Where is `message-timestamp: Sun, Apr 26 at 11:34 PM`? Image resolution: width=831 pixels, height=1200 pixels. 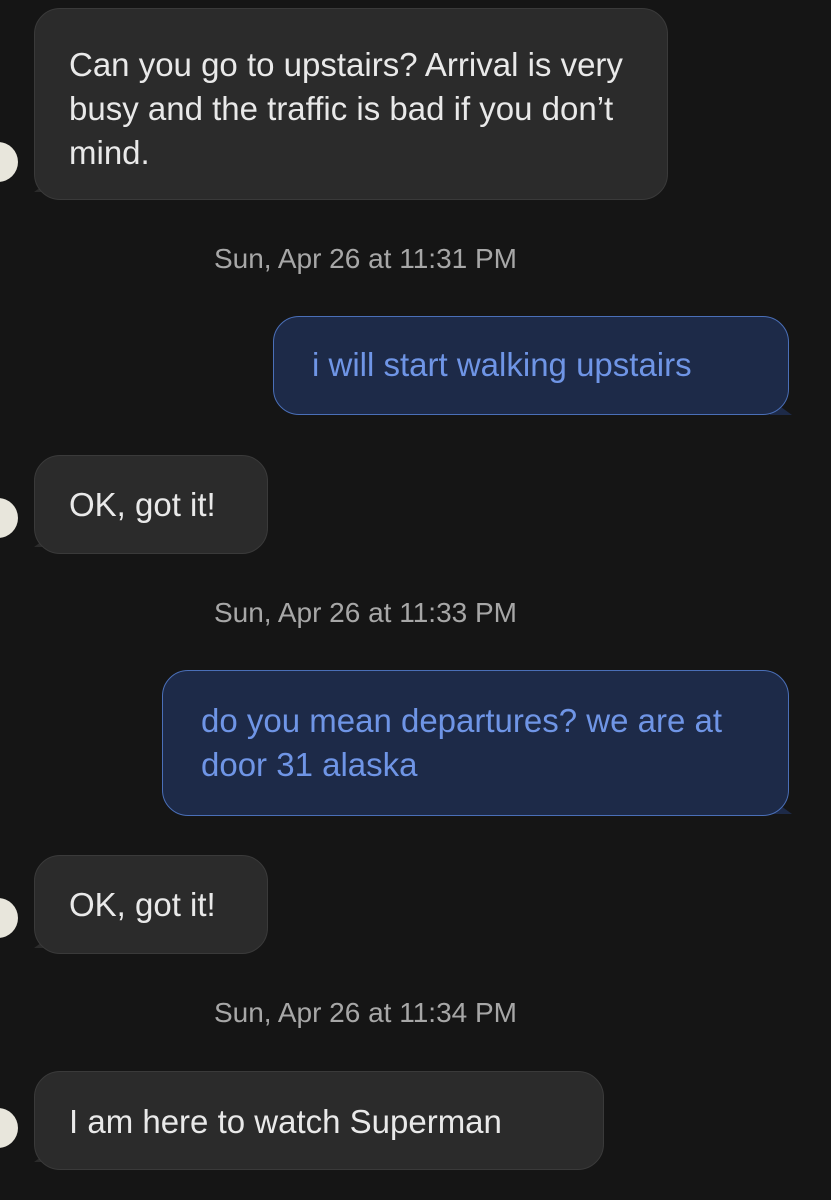
message-timestamp: Sun, Apr 26 at 11:34 PM is located at coordinates (365, 1012).